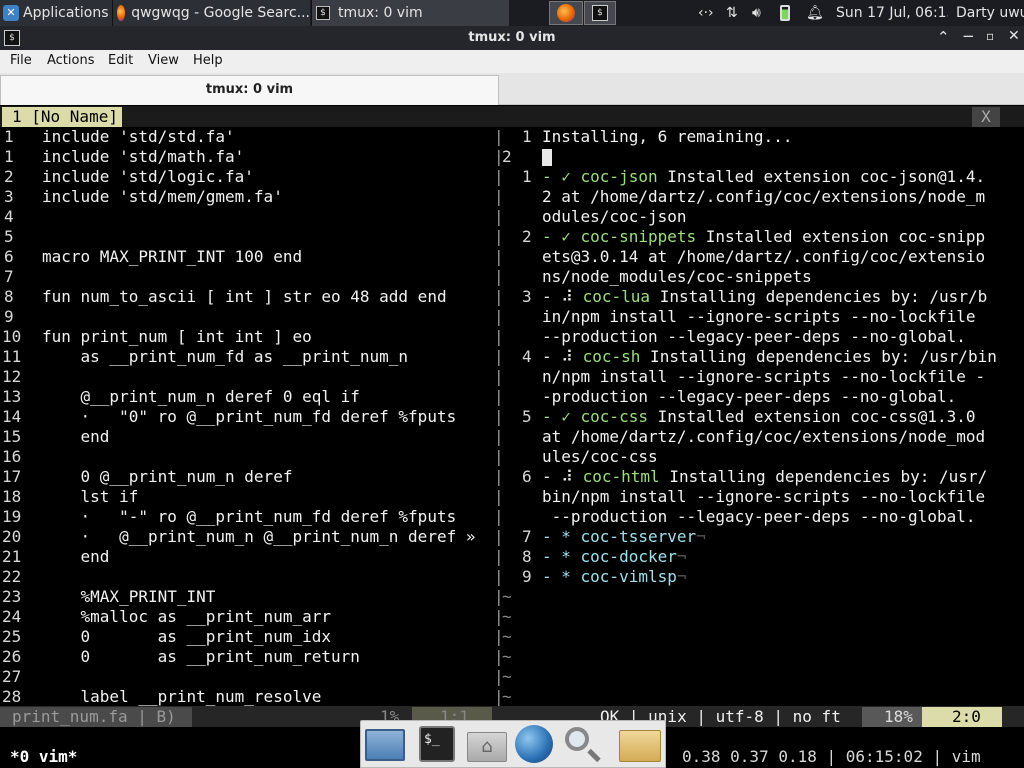 The width and height of the screenshot is (1024, 768). Describe the element at coordinates (385, 748) in the screenshot. I see `dock-show-desktop-icon` at that location.